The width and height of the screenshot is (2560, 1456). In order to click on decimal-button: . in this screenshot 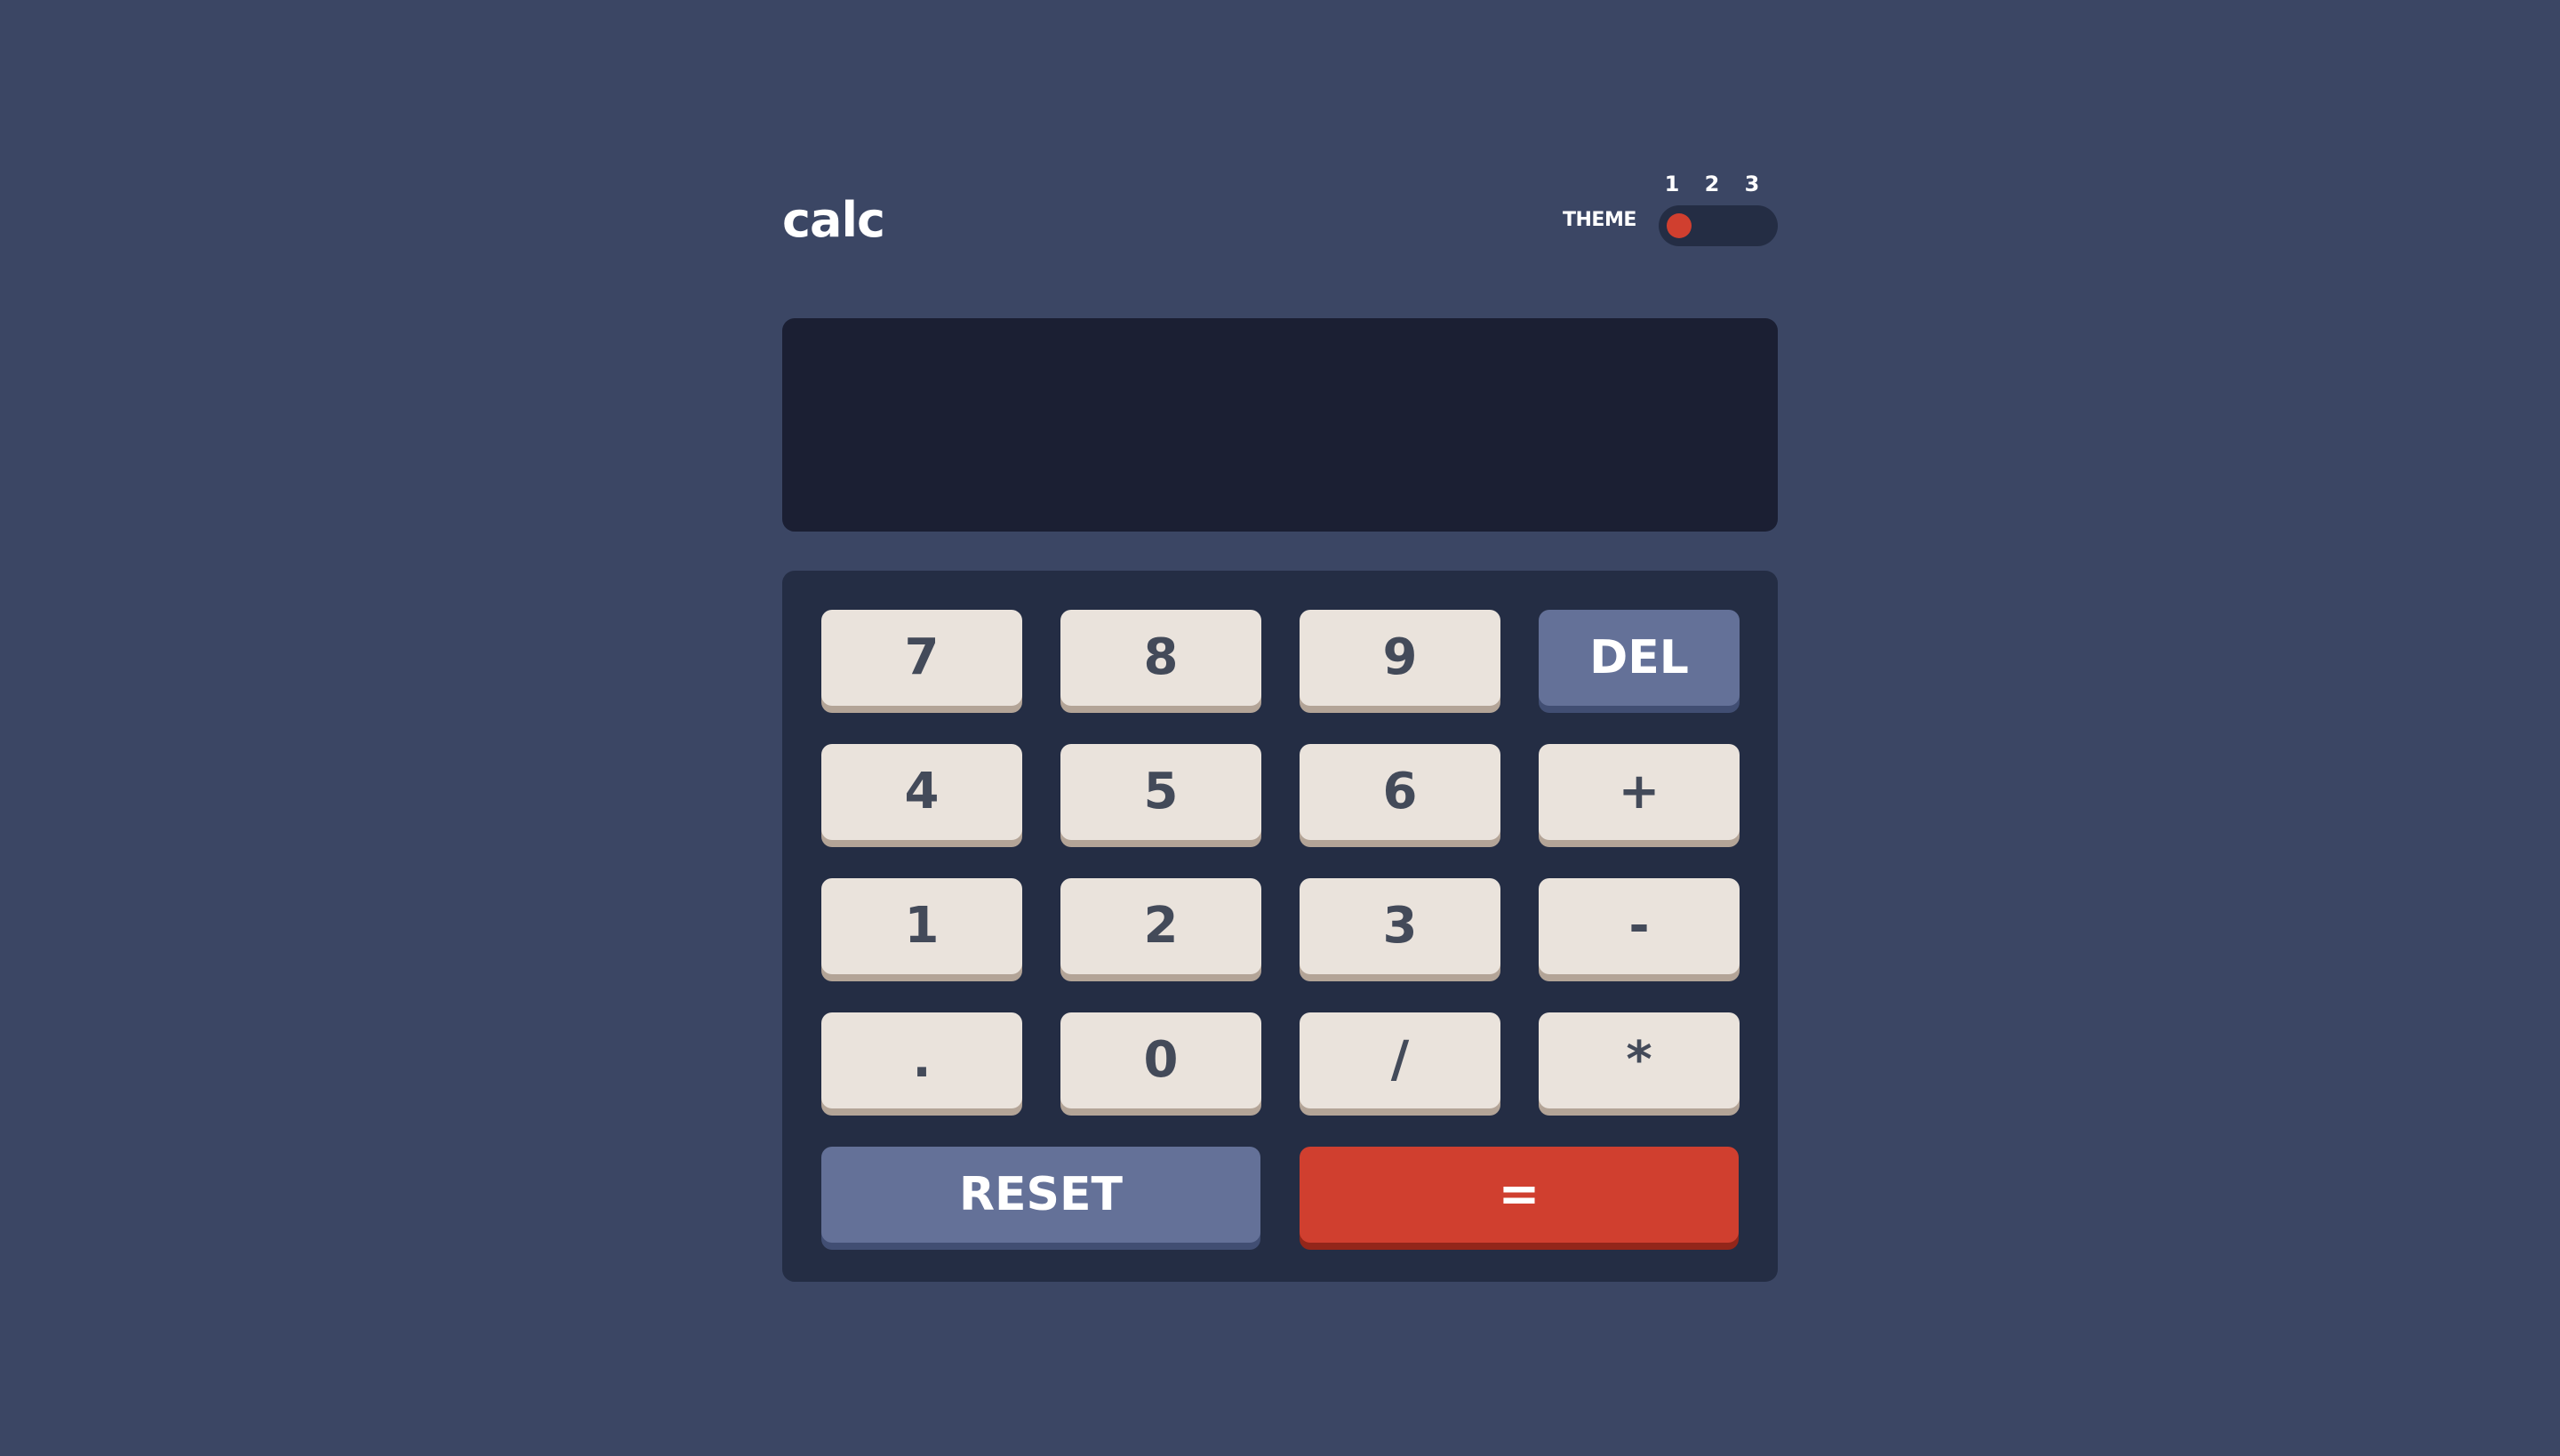, I will do `click(921, 1060)`.